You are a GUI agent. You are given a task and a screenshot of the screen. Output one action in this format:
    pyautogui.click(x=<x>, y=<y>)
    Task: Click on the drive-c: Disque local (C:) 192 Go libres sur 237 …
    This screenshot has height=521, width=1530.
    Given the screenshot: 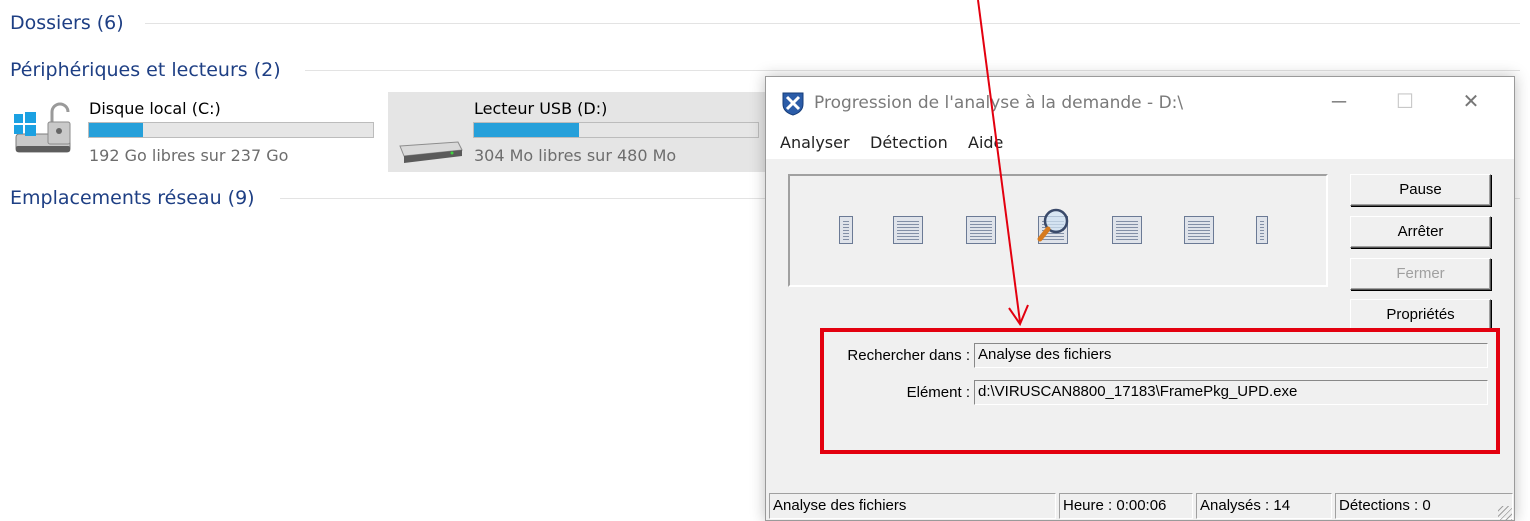 What is the action you would take?
    pyautogui.click(x=194, y=130)
    